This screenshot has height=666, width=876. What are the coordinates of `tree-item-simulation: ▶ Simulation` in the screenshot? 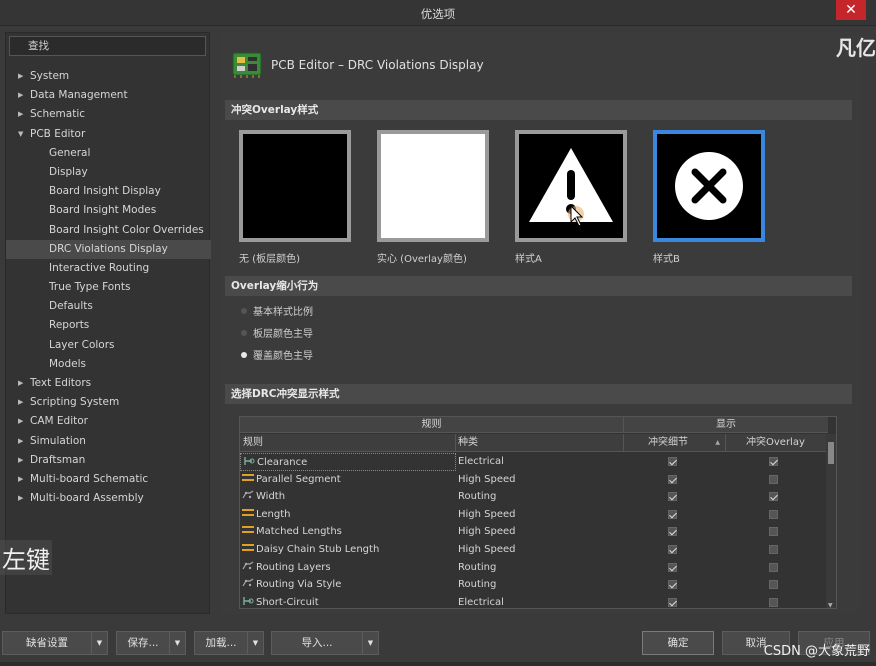 It's located at (108, 441).